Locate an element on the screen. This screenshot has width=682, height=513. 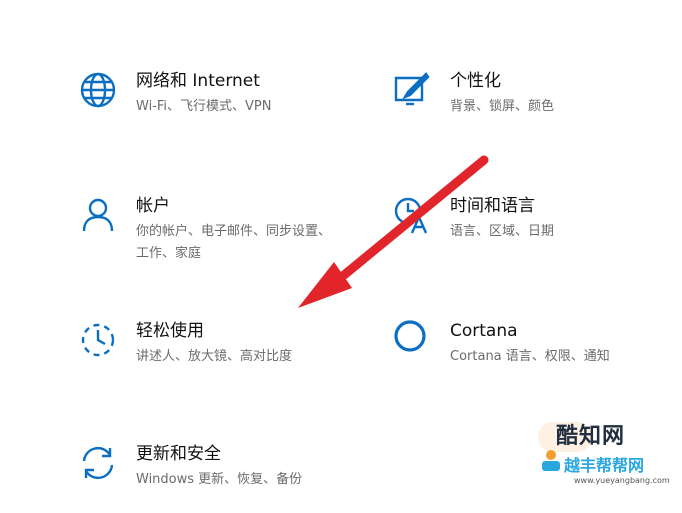
watermark-title: 酷知网 is located at coordinates (591, 436).